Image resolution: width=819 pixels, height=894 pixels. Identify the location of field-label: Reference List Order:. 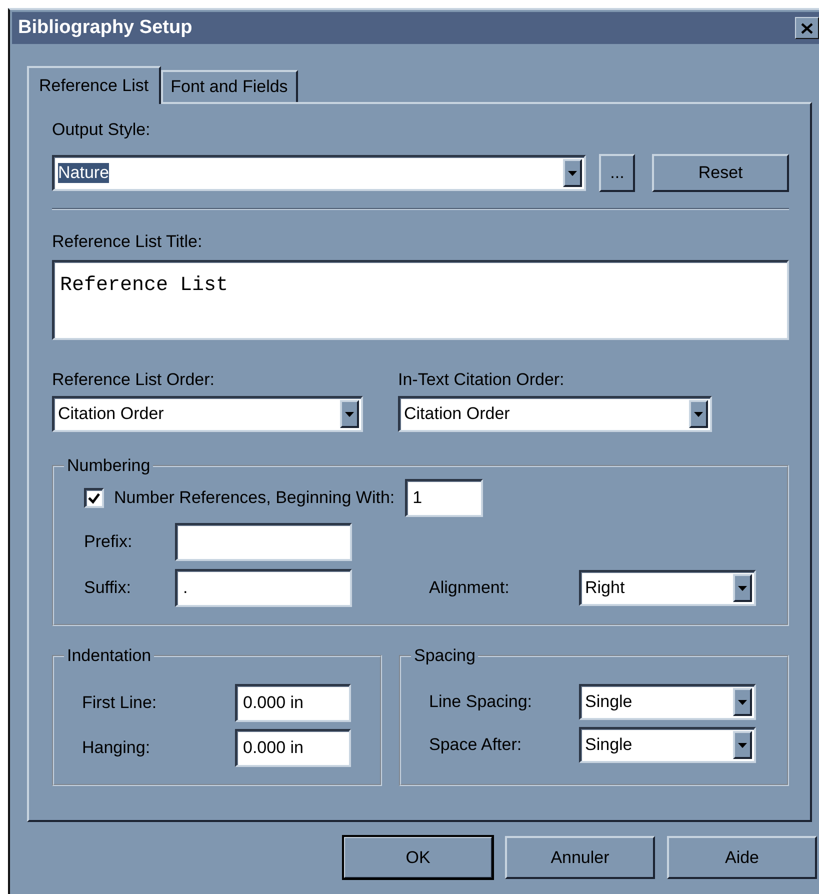
(134, 380).